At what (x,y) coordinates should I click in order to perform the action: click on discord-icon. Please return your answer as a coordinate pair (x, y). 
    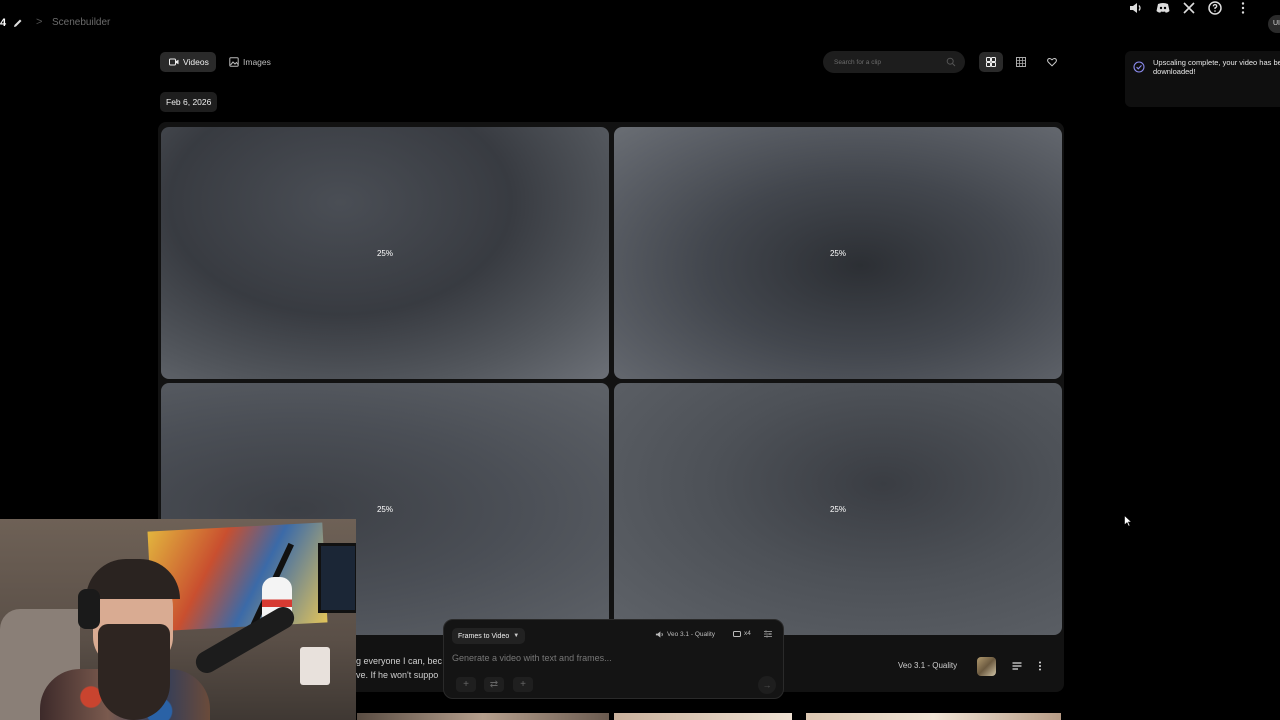
    Looking at the image, I should click on (1163, 8).